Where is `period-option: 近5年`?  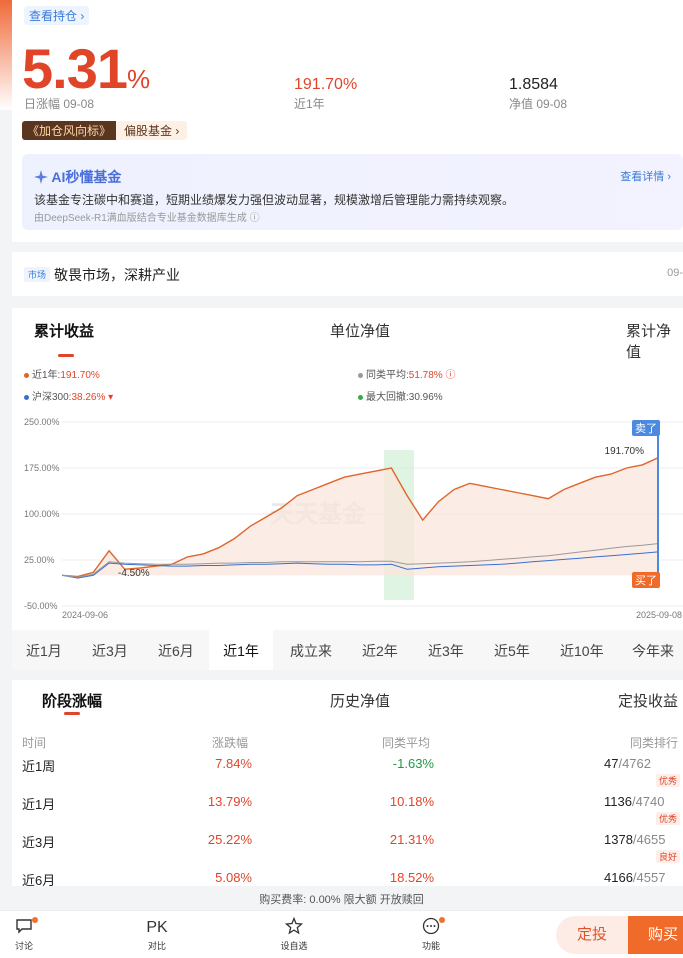 period-option: 近5年 is located at coordinates (512, 651).